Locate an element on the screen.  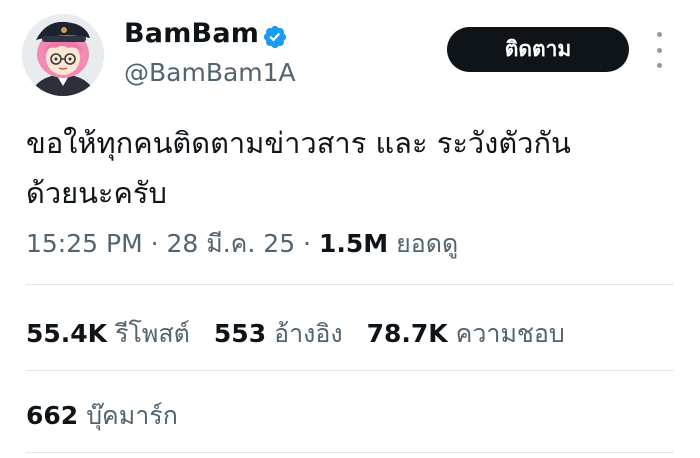
verified-badge-icon is located at coordinates (275, 37).